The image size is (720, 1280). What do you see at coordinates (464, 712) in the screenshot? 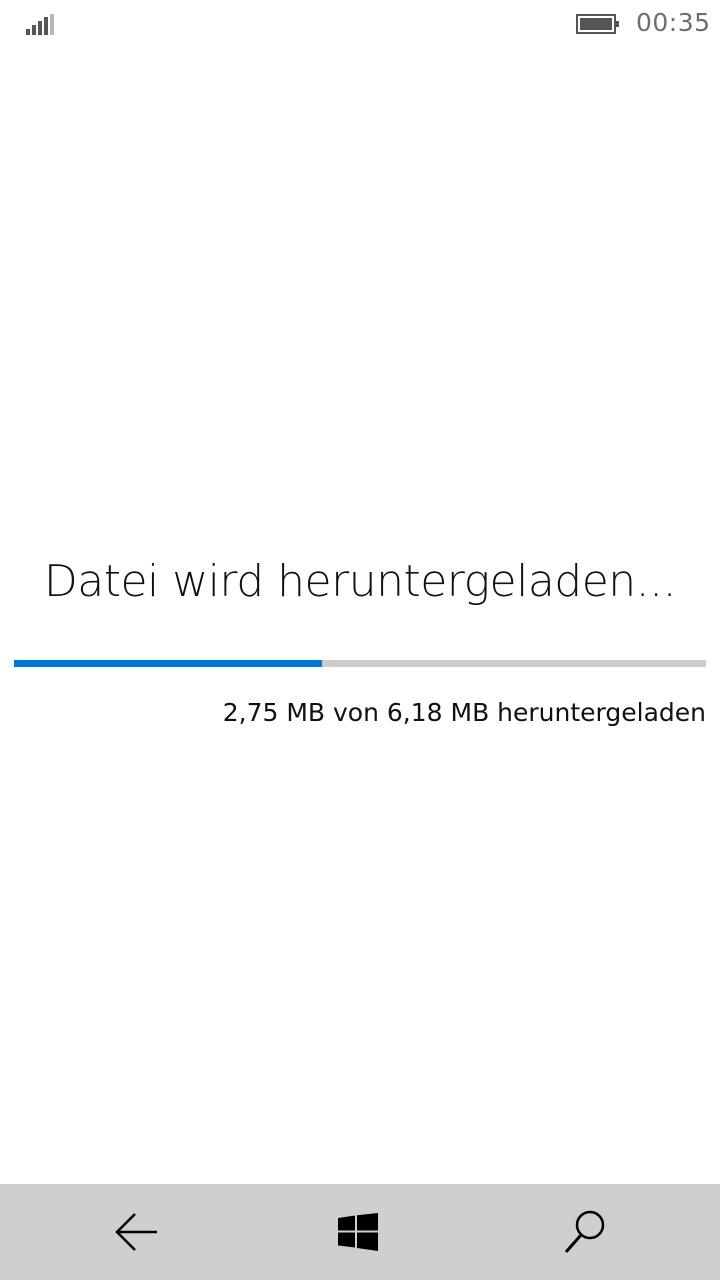
I see `download-progress-text: 2,75 MB von 6,18 MB heruntergeladen` at bounding box center [464, 712].